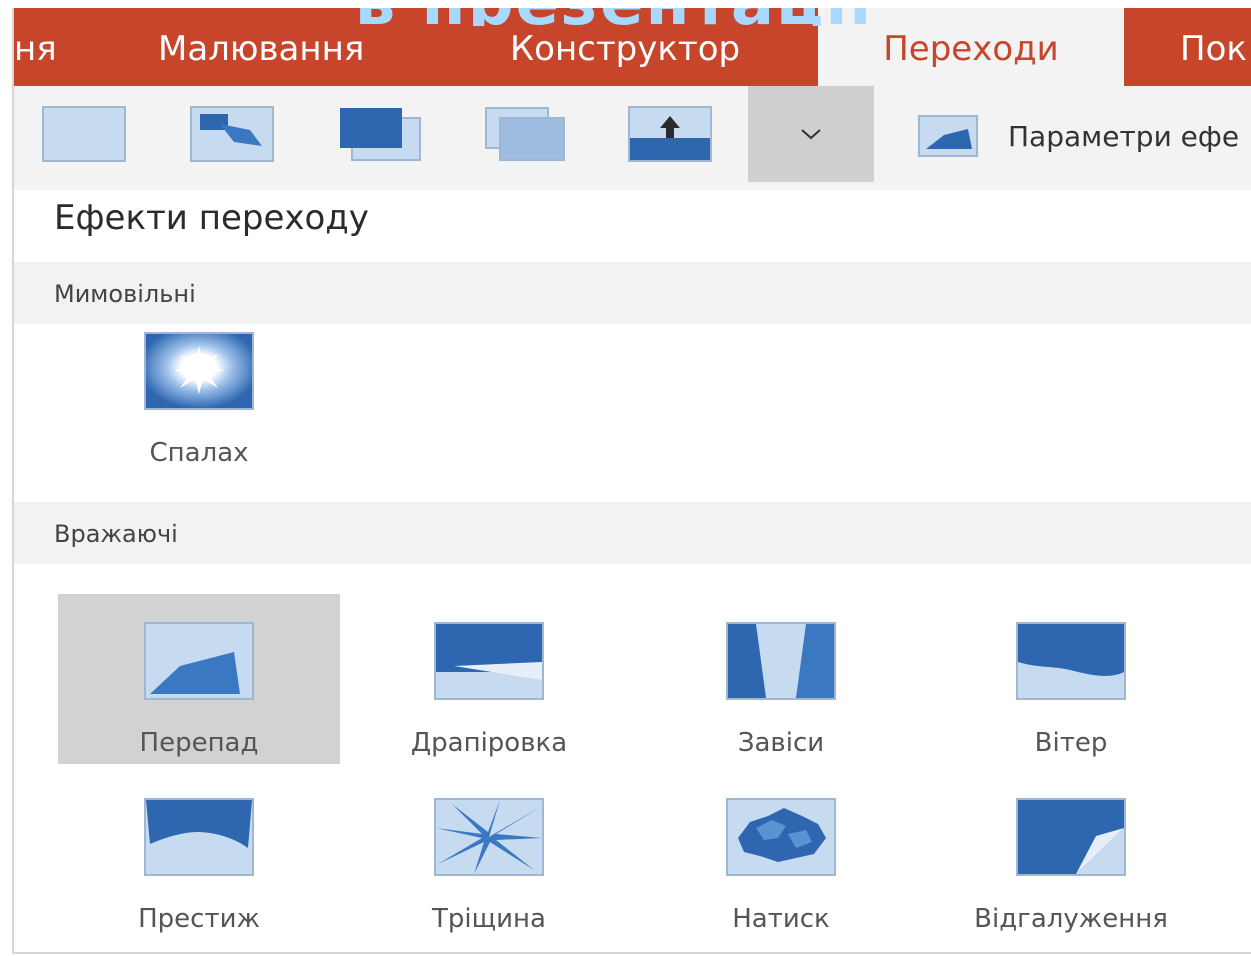 This screenshot has height=956, width=1251. I want to click on wind-icon, so click(1071, 661).